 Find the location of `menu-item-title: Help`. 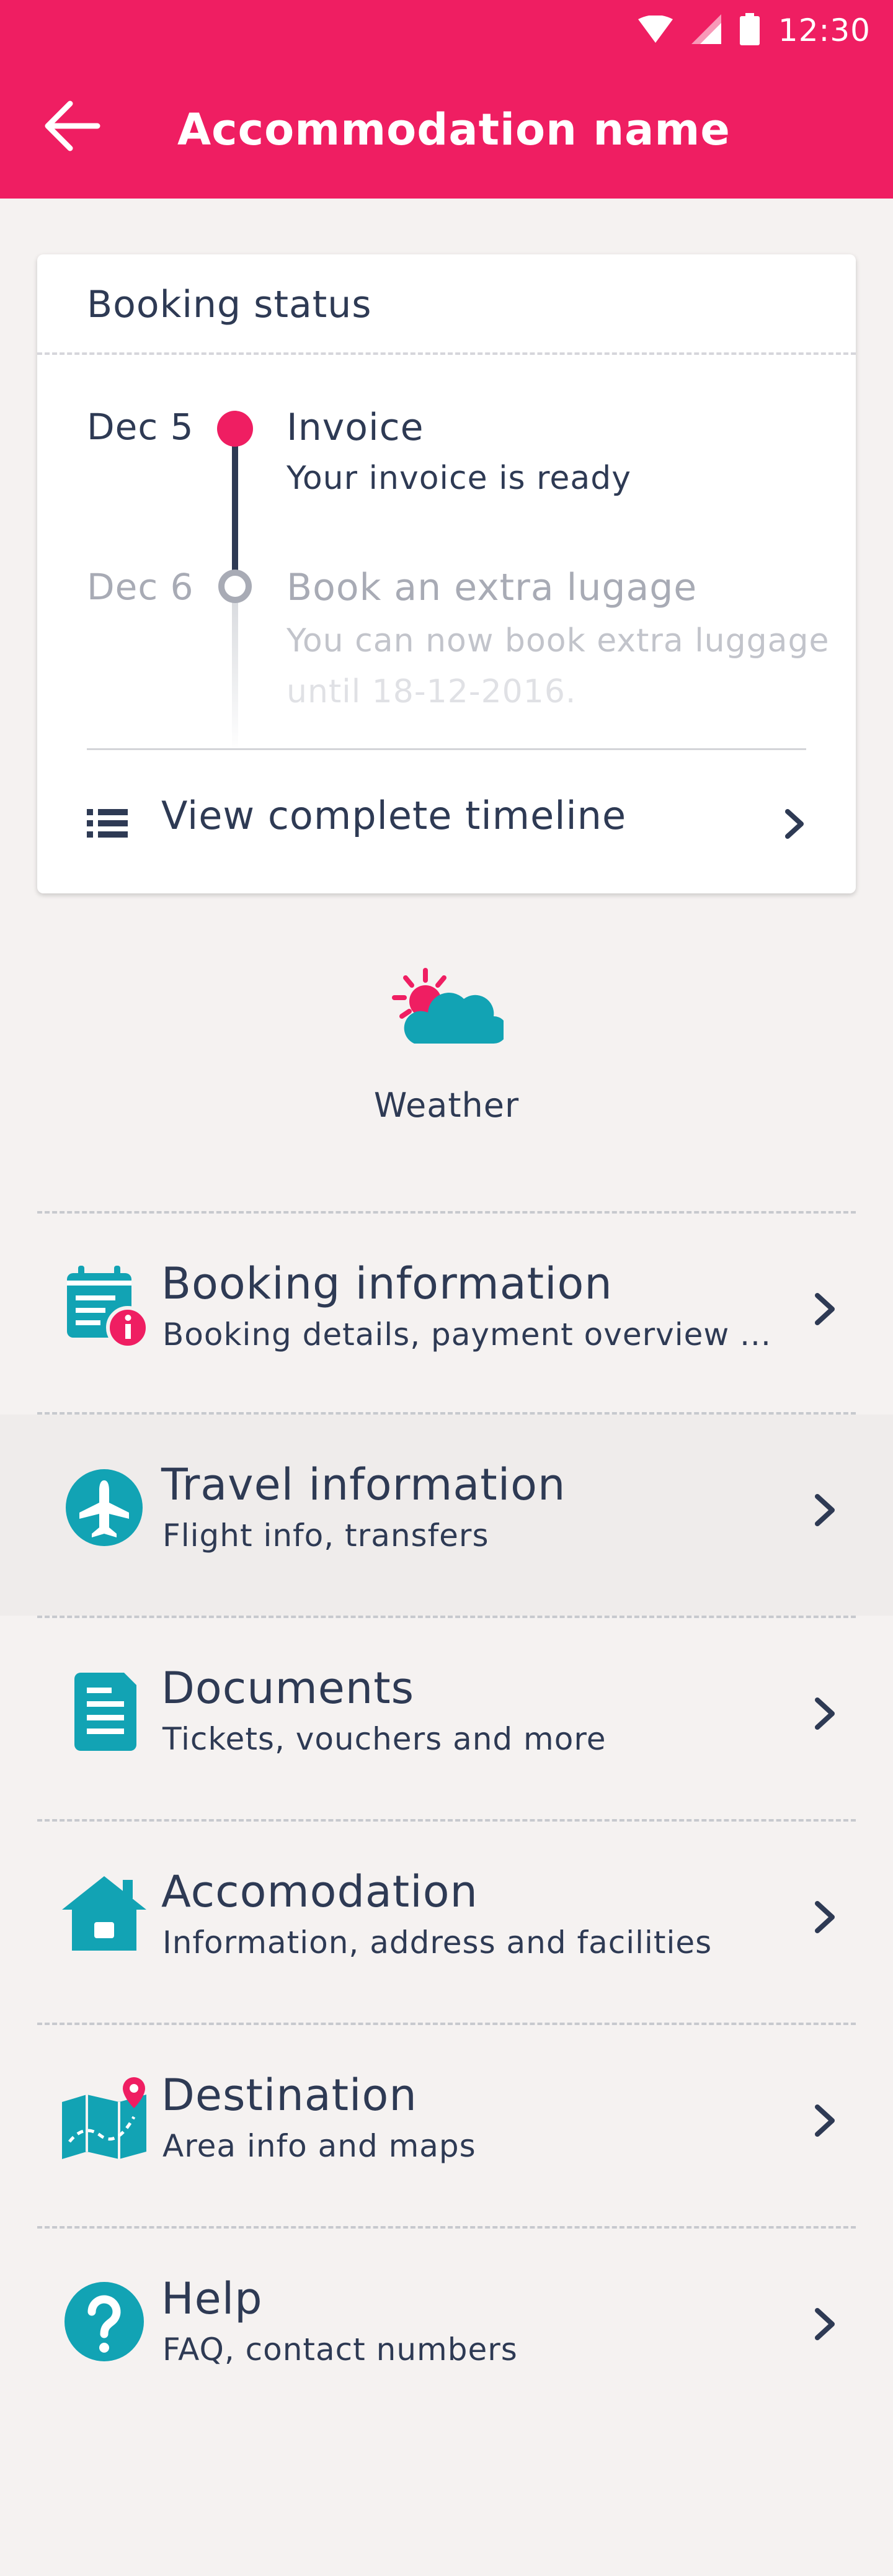

menu-item-title: Help is located at coordinates (212, 2298).